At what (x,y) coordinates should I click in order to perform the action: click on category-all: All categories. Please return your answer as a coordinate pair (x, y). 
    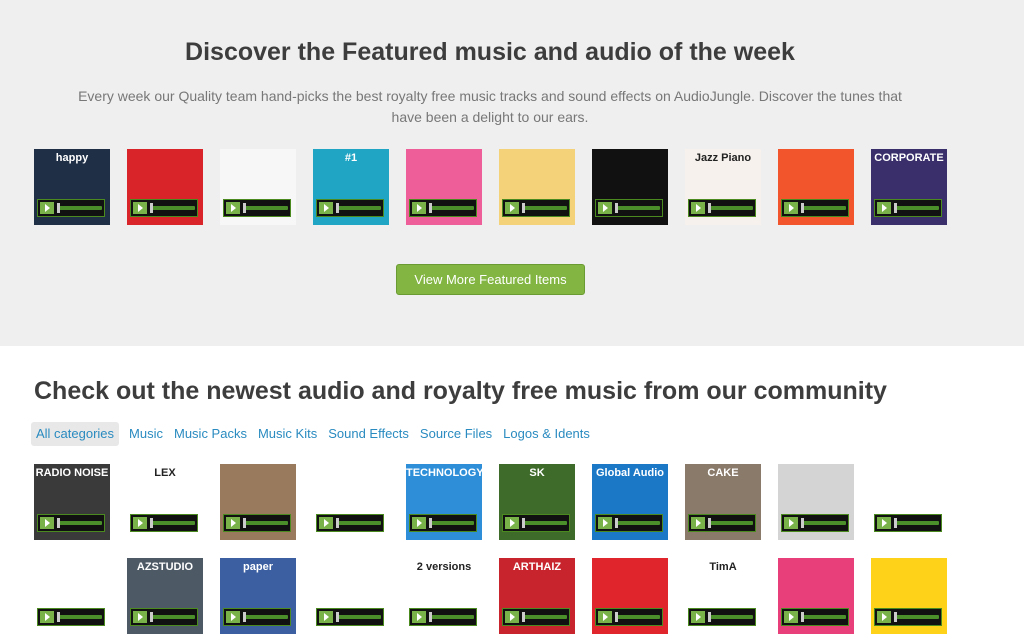
    Looking at the image, I should click on (75, 434).